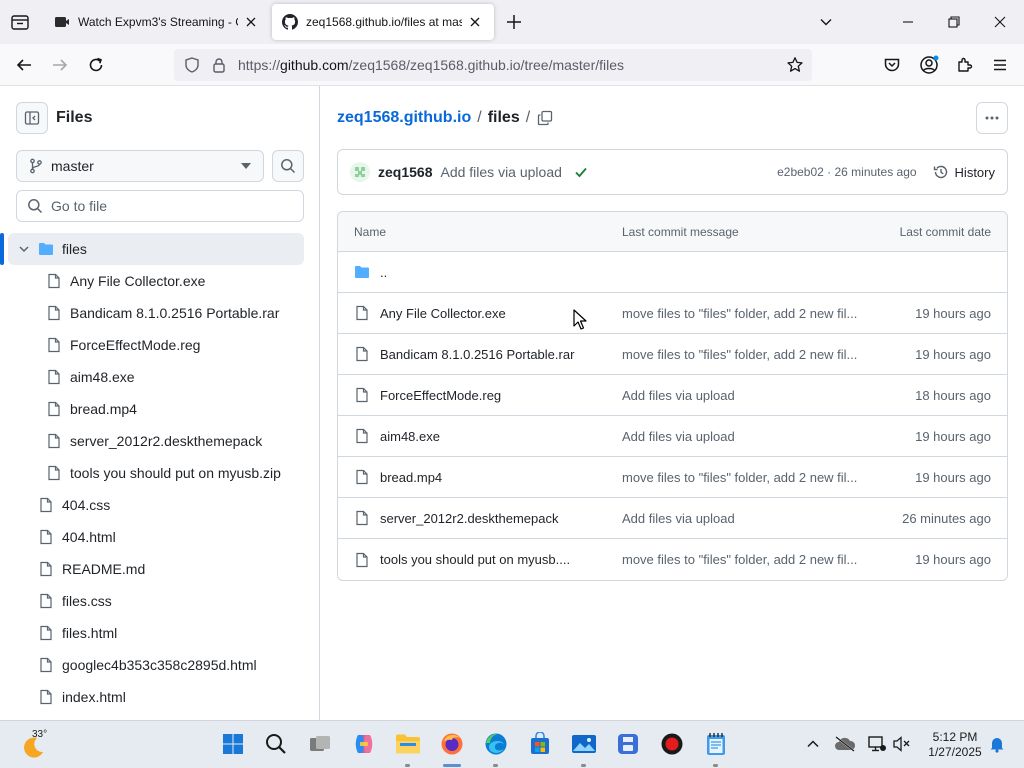 Image resolution: width=1024 pixels, height=768 pixels. I want to click on url-domain: github.com, so click(314, 65).